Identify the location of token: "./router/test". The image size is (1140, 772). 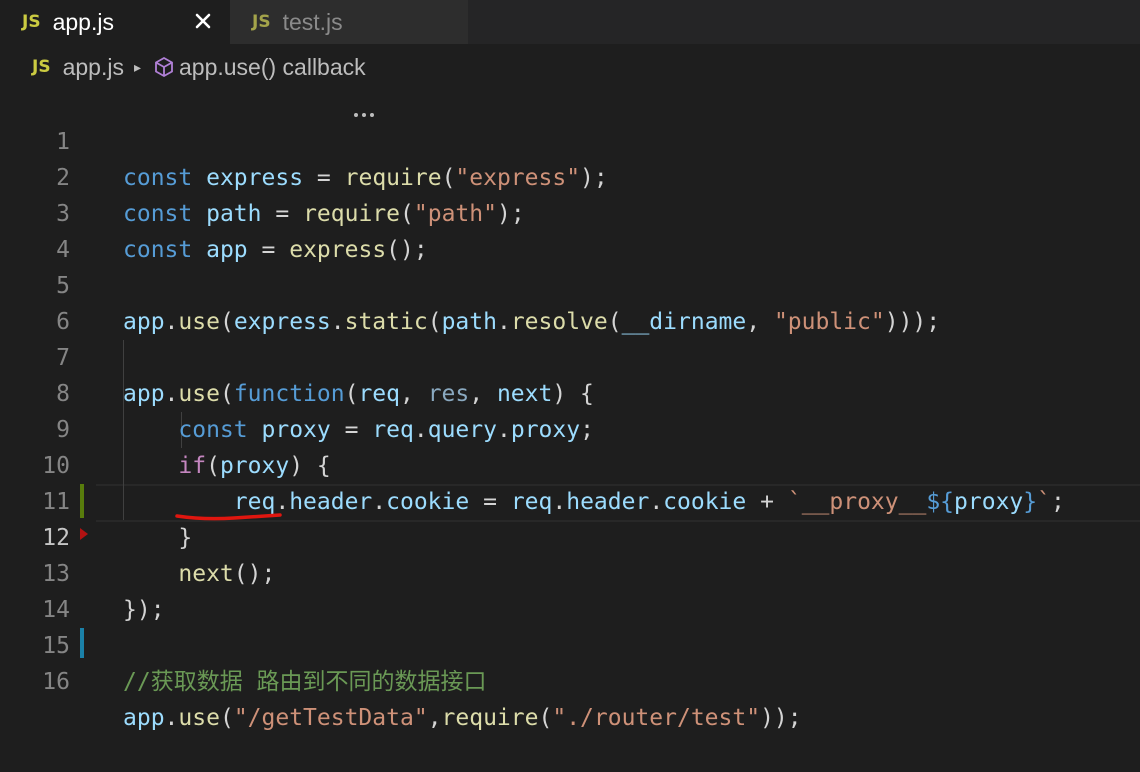
(656, 718).